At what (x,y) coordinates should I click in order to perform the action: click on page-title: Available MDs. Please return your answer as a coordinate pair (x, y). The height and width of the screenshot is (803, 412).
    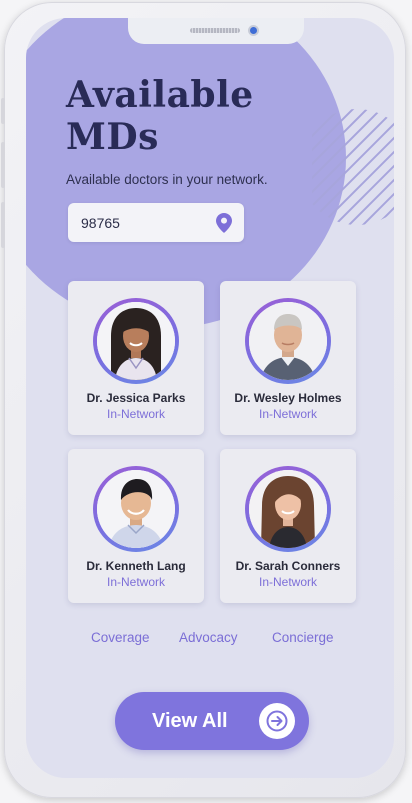
    Looking at the image, I should click on (160, 116).